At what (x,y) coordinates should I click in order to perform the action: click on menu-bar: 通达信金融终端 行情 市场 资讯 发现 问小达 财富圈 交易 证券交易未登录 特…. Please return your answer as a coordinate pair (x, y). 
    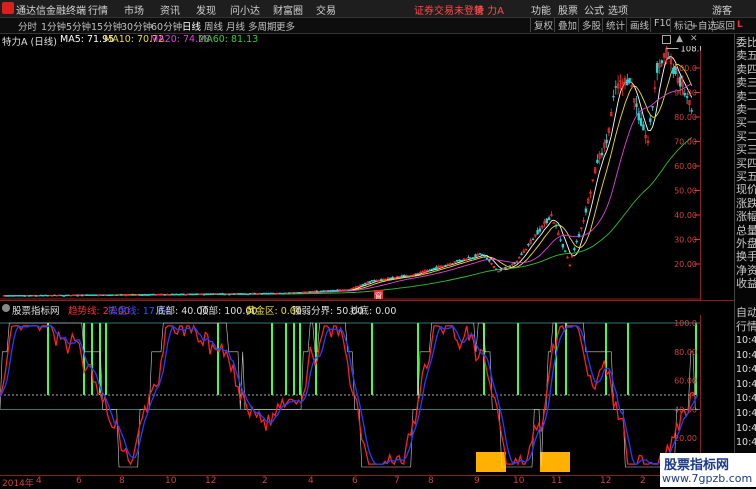
    Looking at the image, I should click on (378, 9).